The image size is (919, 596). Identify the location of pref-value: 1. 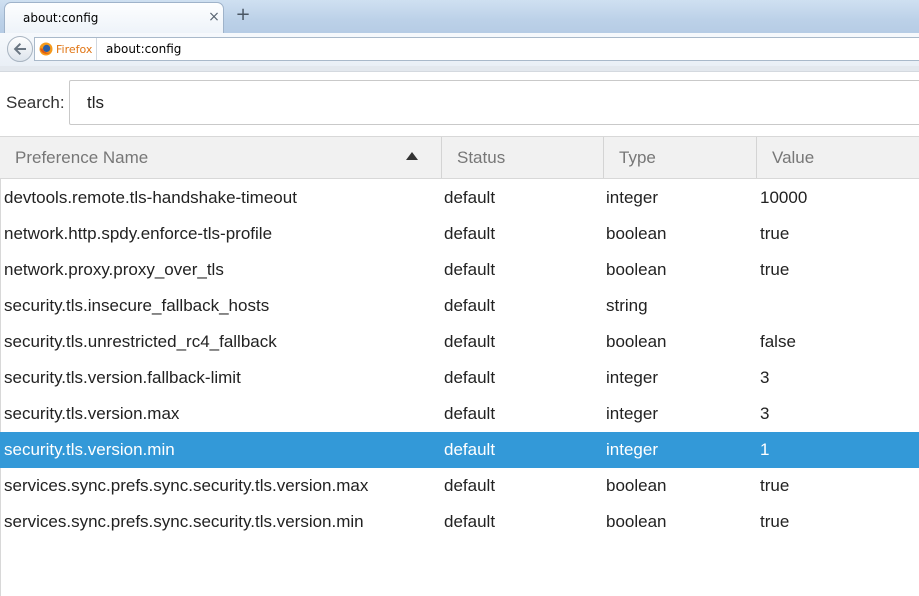
(765, 449).